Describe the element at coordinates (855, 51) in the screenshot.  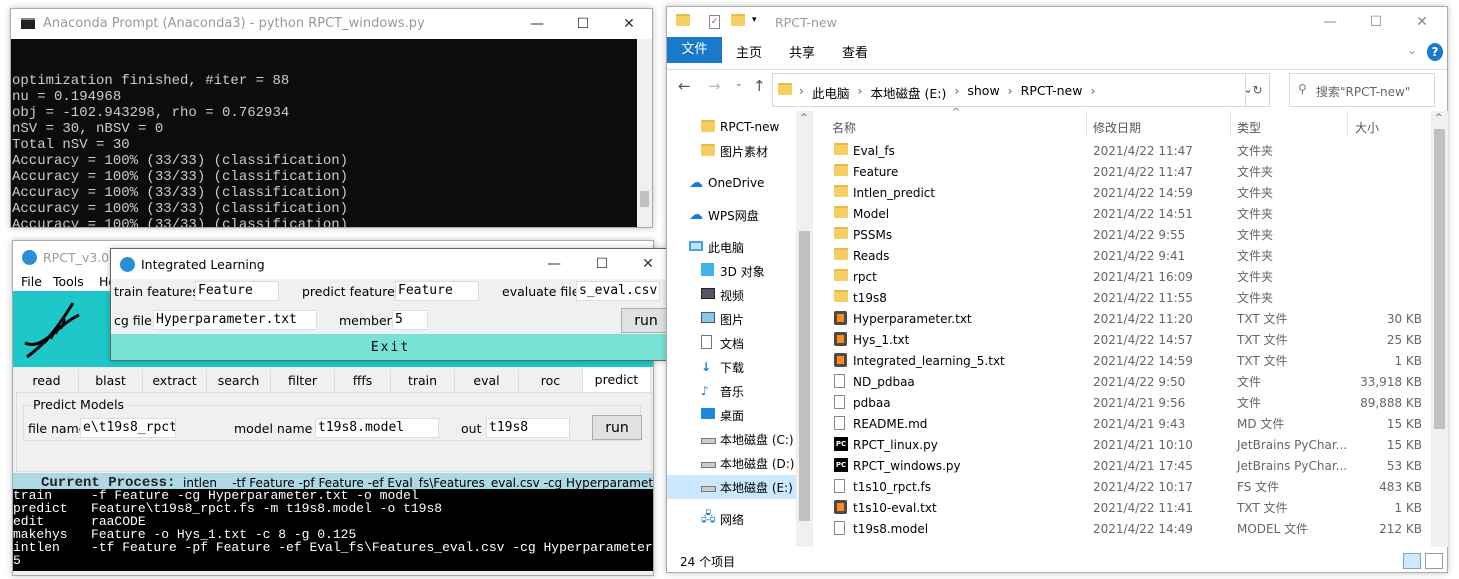
I see `ribbon-tab-view: 查看` at that location.